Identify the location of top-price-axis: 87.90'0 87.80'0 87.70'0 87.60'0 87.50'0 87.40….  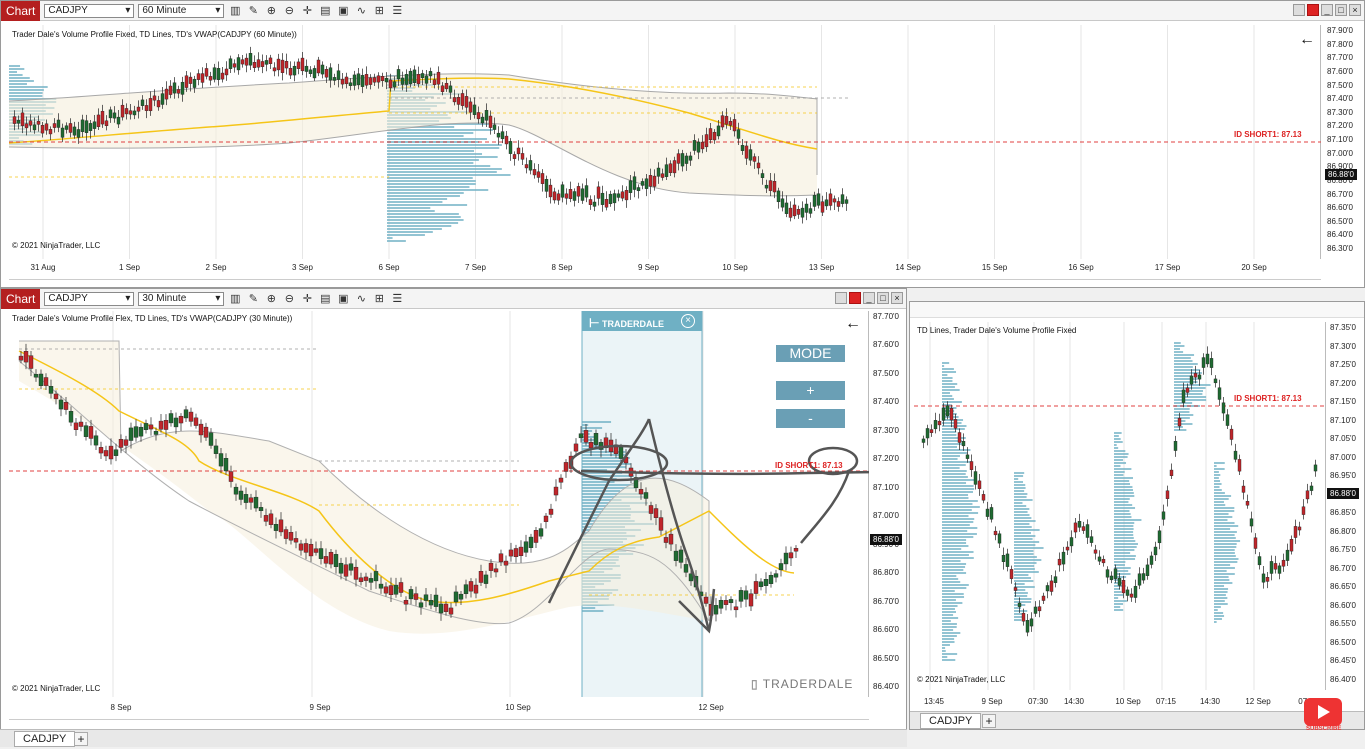
(1343, 142).